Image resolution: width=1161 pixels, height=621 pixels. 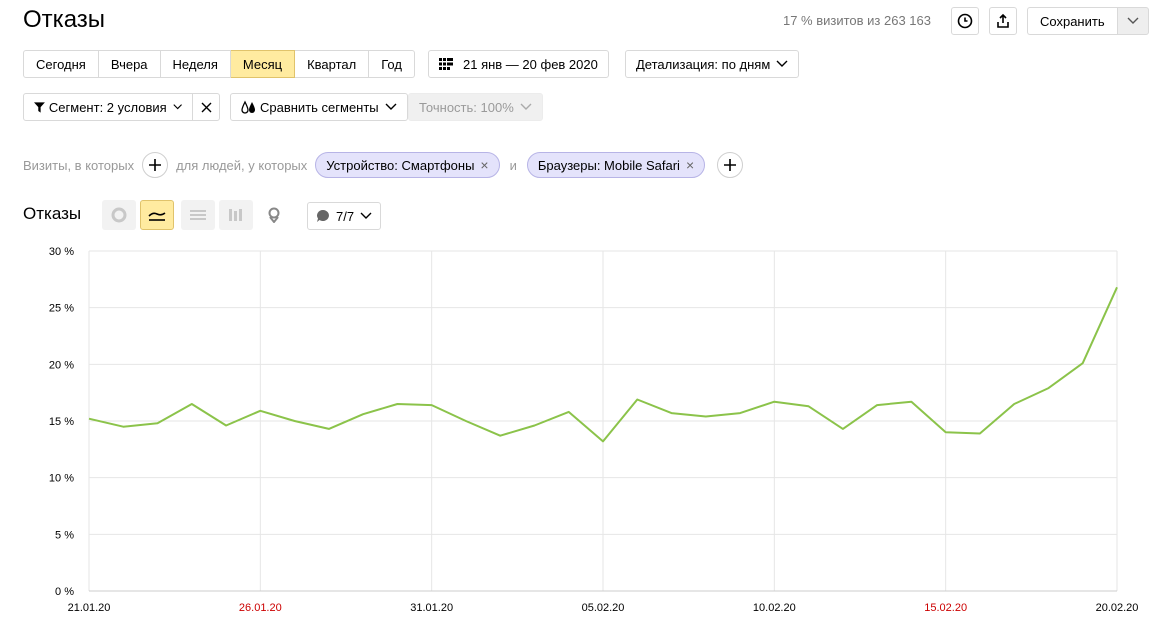 I want to click on compare-segments-dropdown: Сравнить сегменты, so click(x=319, y=107).